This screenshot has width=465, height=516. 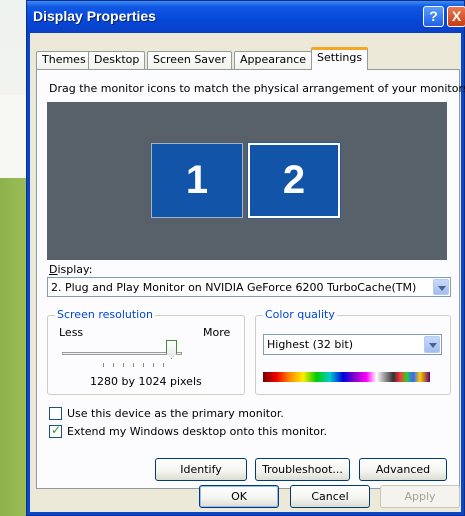 What do you see at coordinates (122, 353) in the screenshot?
I see `resolution-slider-track` at bounding box center [122, 353].